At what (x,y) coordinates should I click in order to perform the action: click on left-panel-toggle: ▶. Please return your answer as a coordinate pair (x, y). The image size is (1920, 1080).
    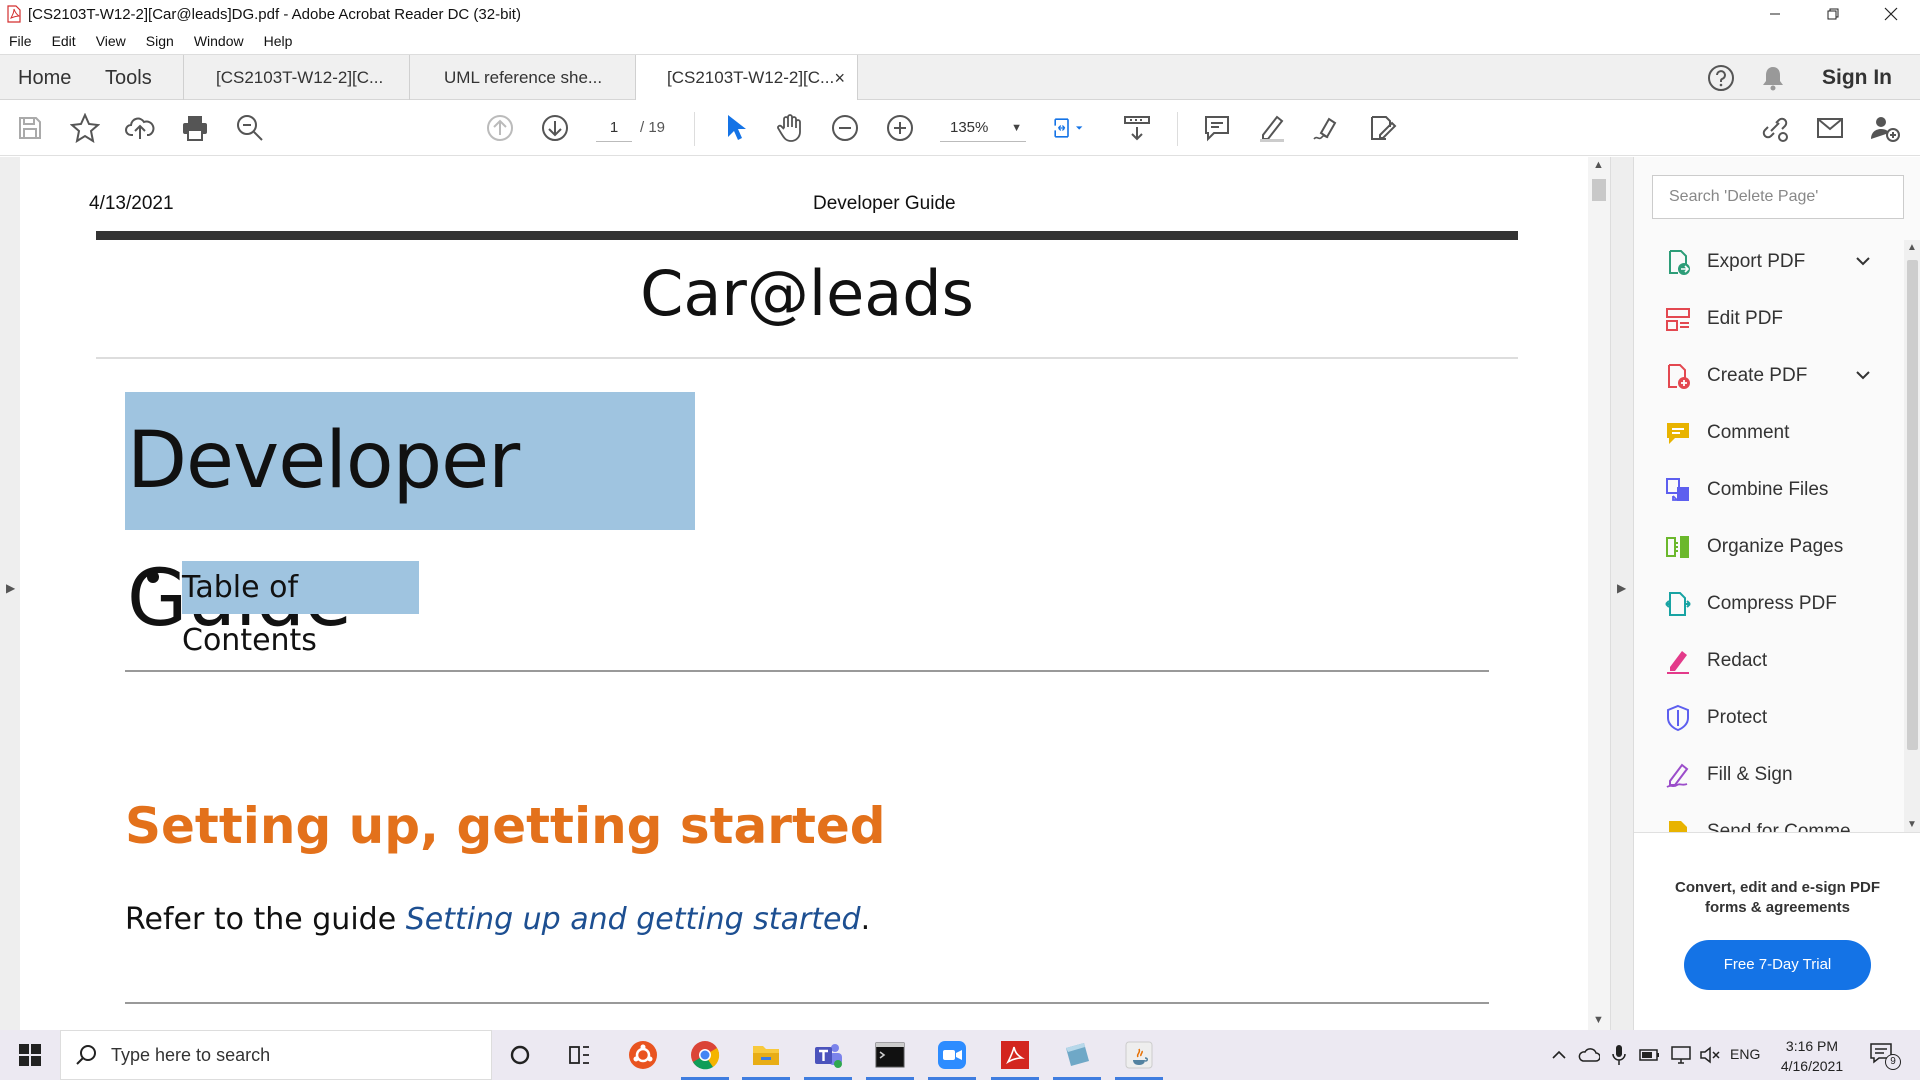
    Looking at the image, I should click on (10, 593).